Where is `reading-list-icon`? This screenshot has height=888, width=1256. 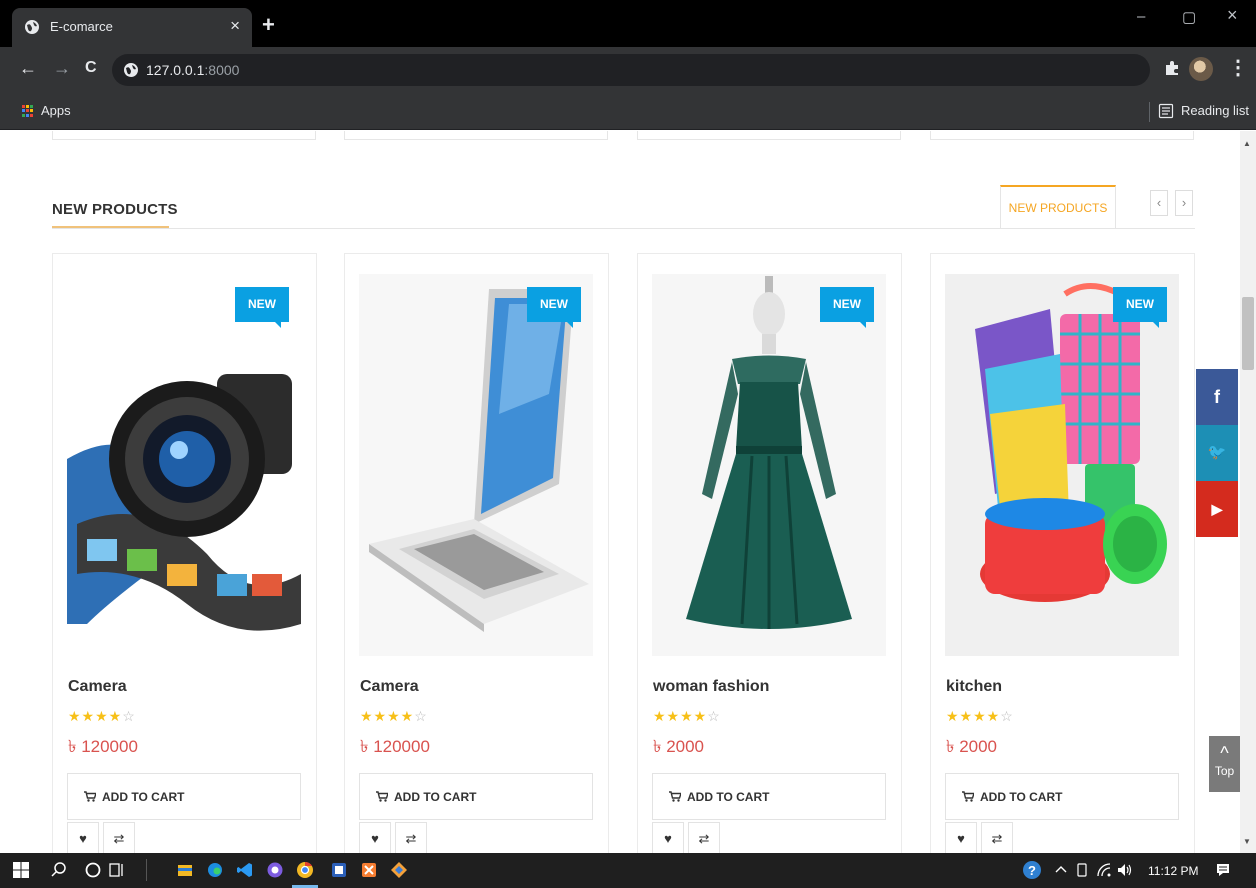 reading-list-icon is located at coordinates (1166, 111).